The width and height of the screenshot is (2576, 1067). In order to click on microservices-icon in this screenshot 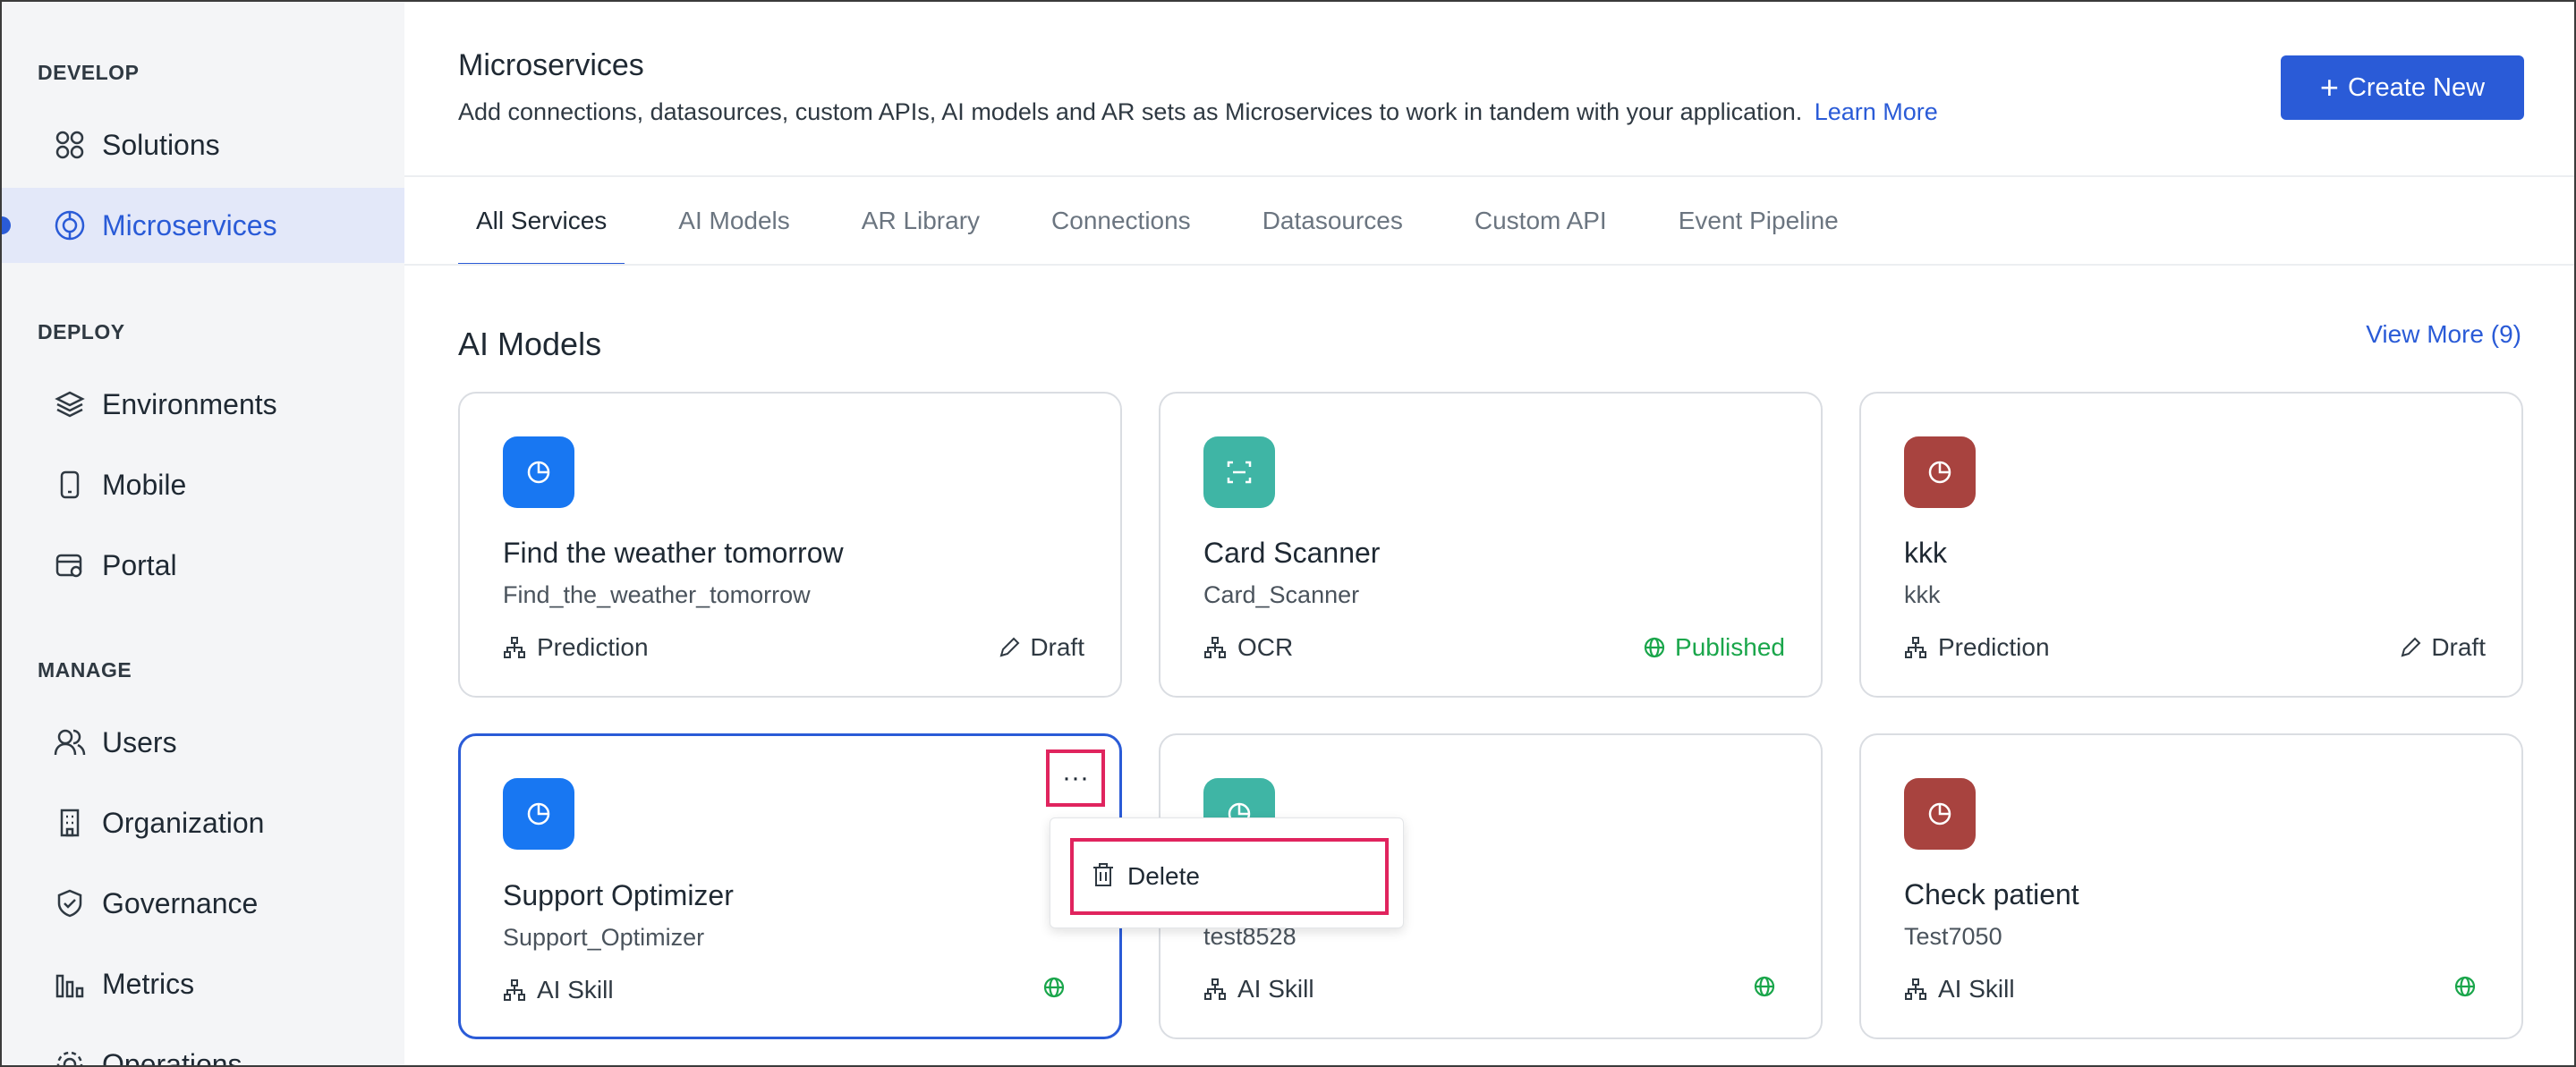, I will do `click(70, 225)`.